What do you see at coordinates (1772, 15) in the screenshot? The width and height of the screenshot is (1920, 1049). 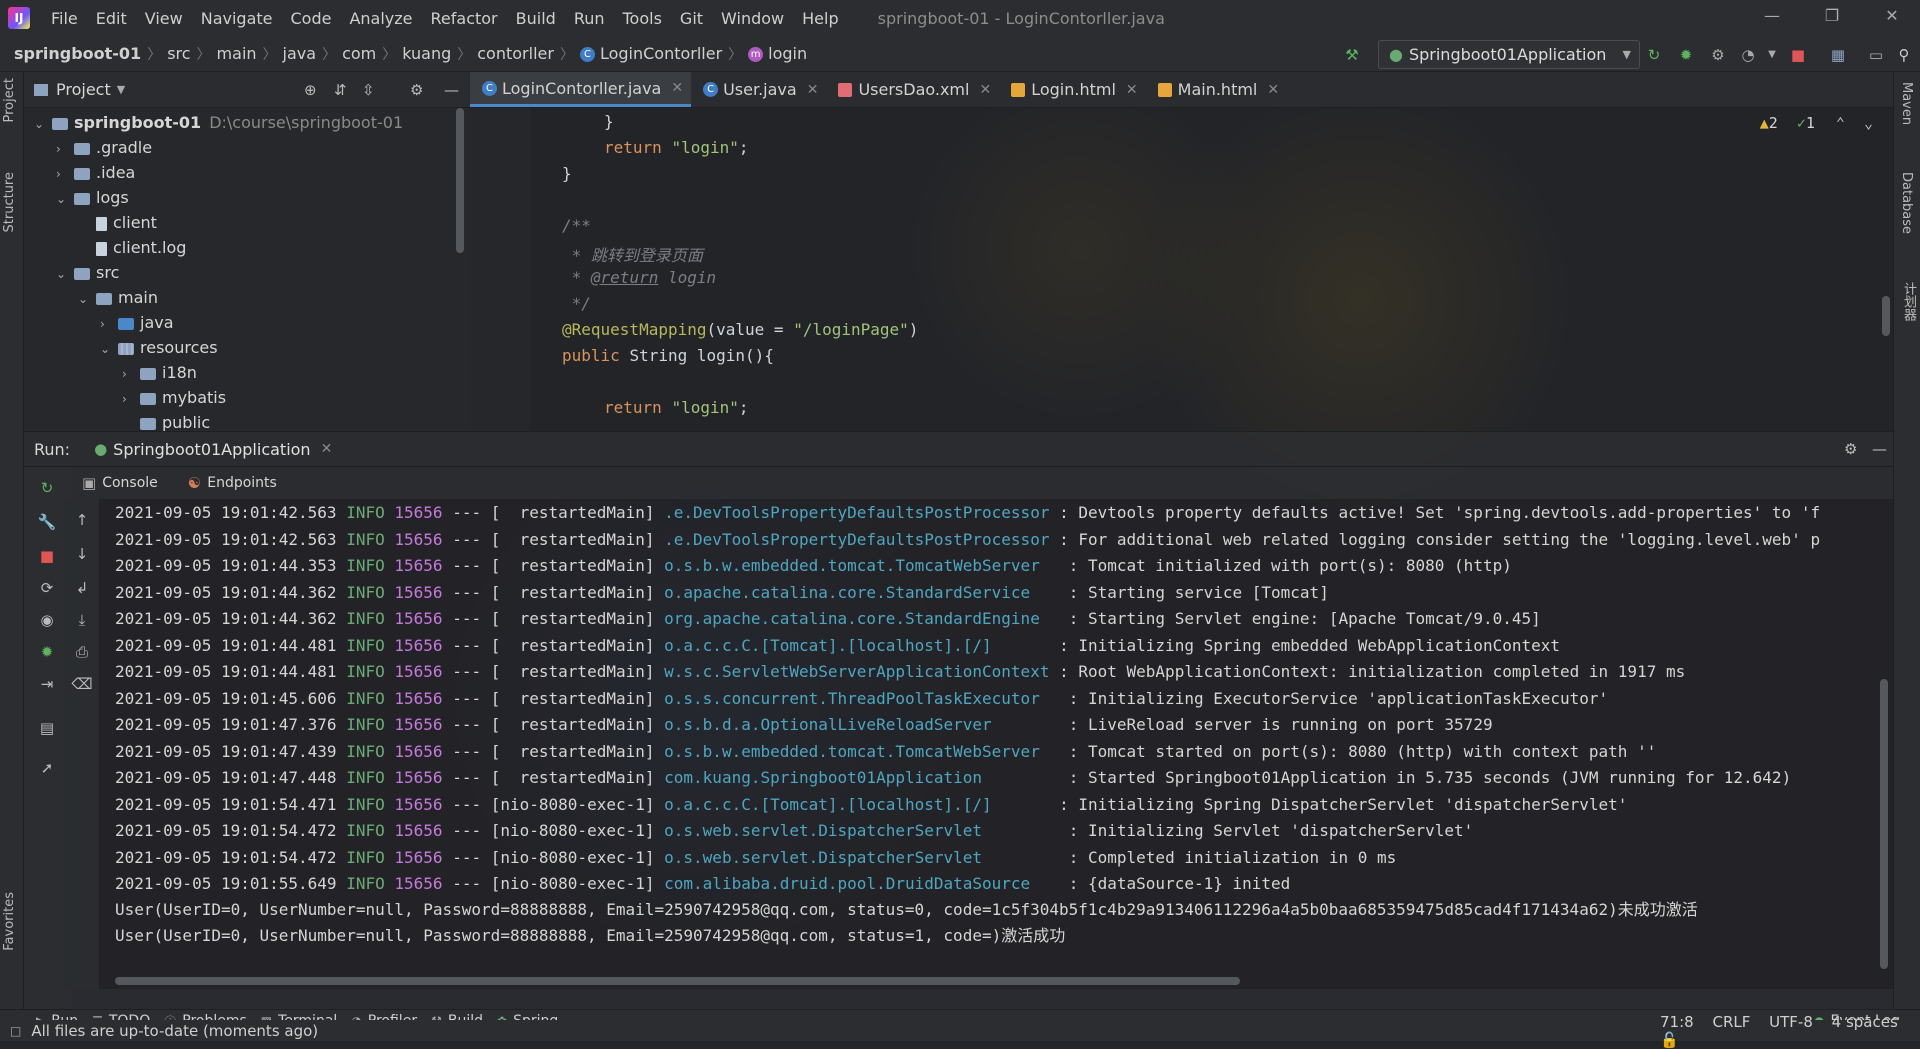 I see `minimize-icon: —` at bounding box center [1772, 15].